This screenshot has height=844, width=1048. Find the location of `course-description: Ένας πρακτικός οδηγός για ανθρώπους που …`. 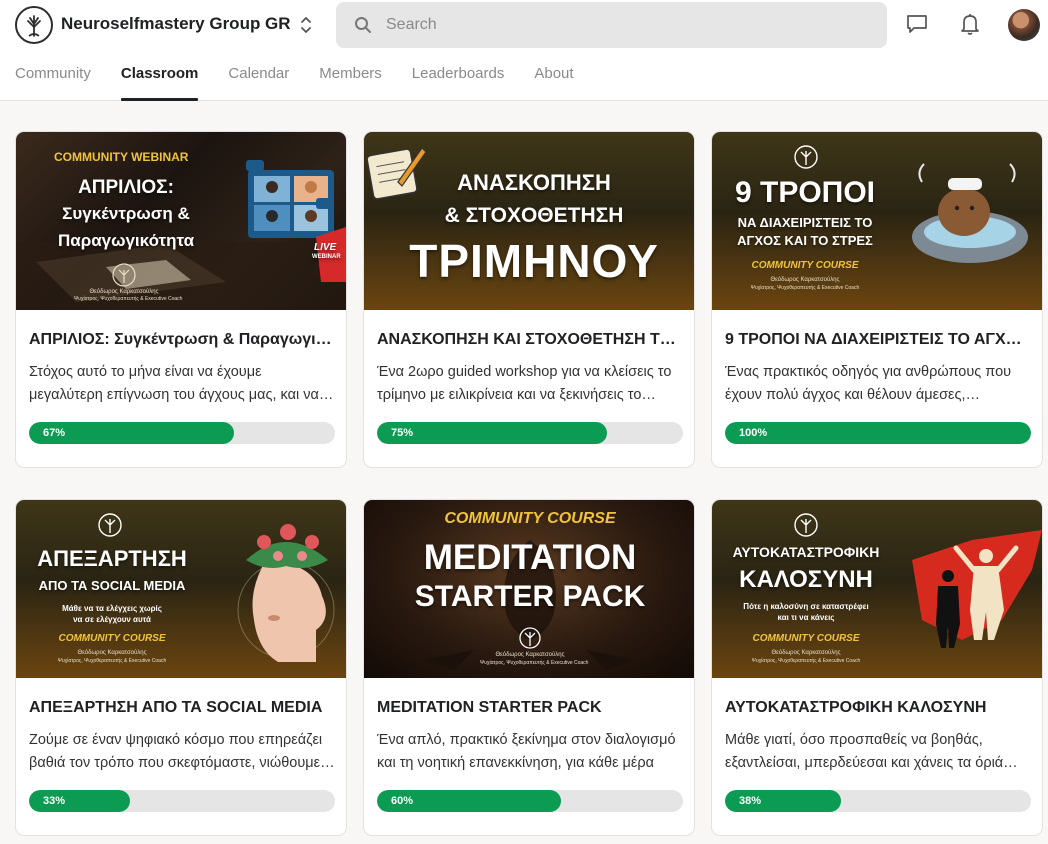

course-description: Ένας πρακτικός οδηγός για ανθρώπους που … is located at coordinates (868, 383).